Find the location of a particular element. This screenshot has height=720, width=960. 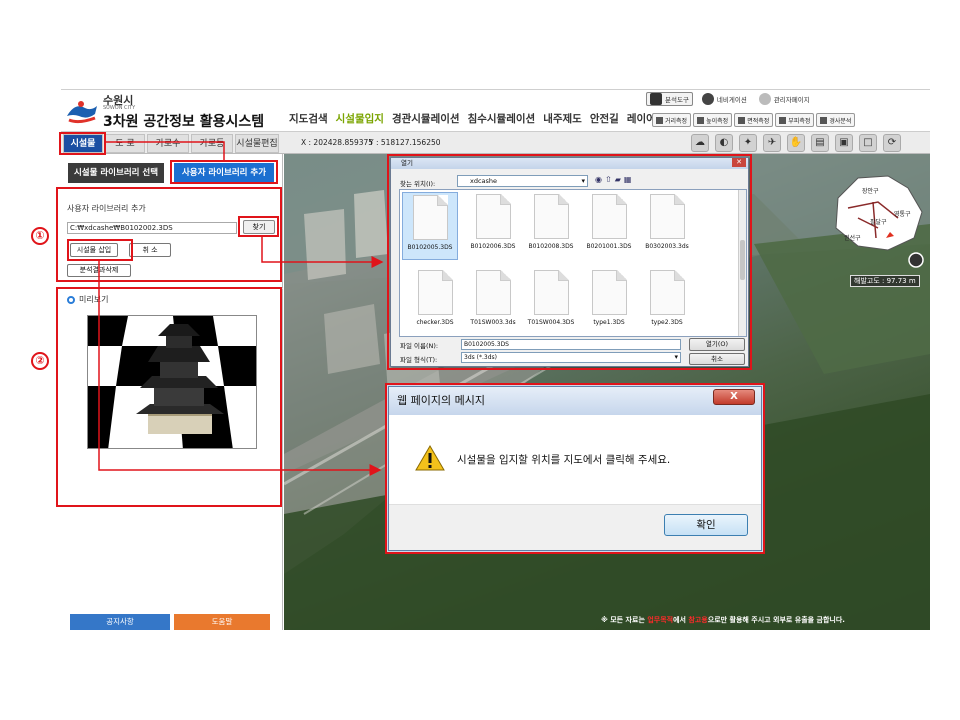

annotation-arrows is located at coordinates (241, 308).